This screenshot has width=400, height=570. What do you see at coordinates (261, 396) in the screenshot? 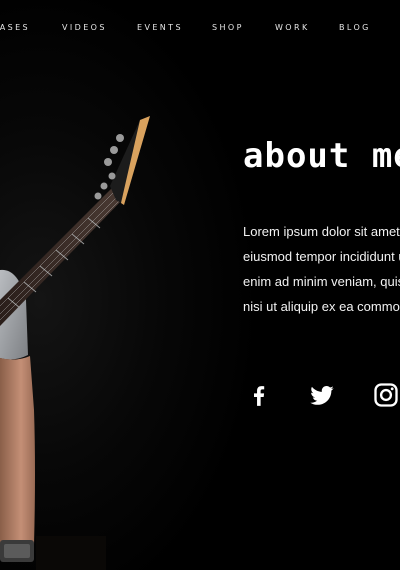
I see `facebook-icon` at bounding box center [261, 396].